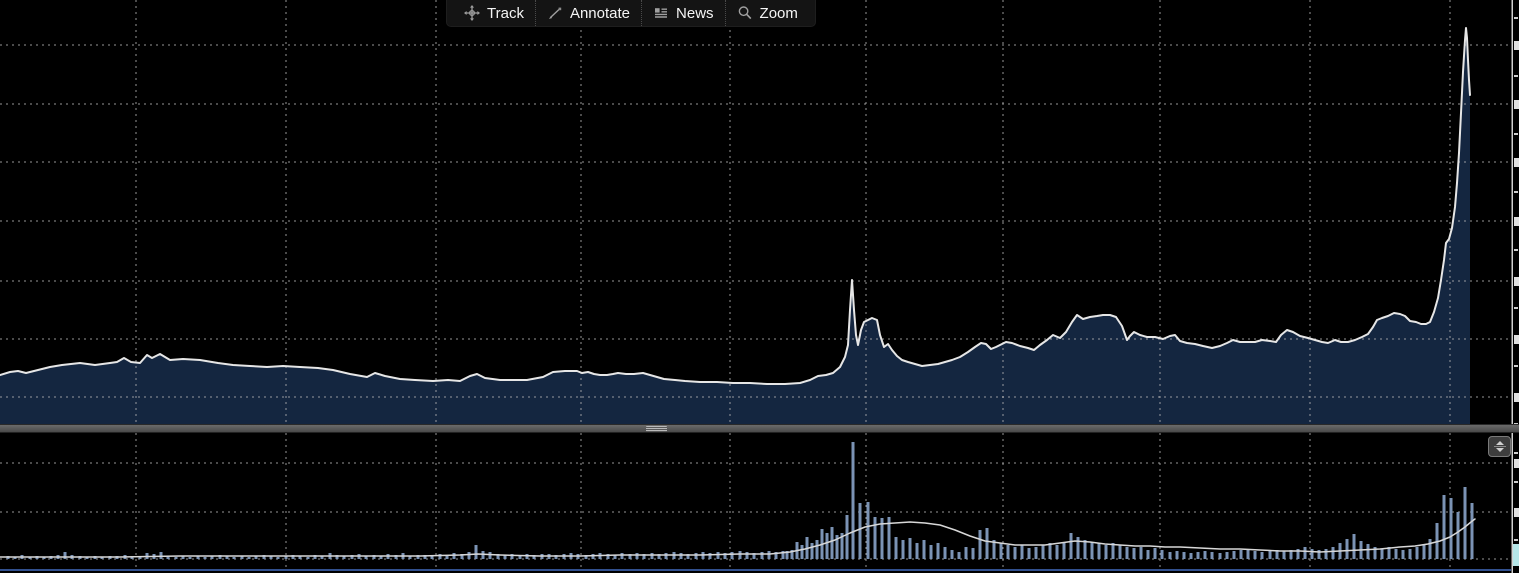  What do you see at coordinates (1516, 555) in the screenshot?
I see `current-value-label` at bounding box center [1516, 555].